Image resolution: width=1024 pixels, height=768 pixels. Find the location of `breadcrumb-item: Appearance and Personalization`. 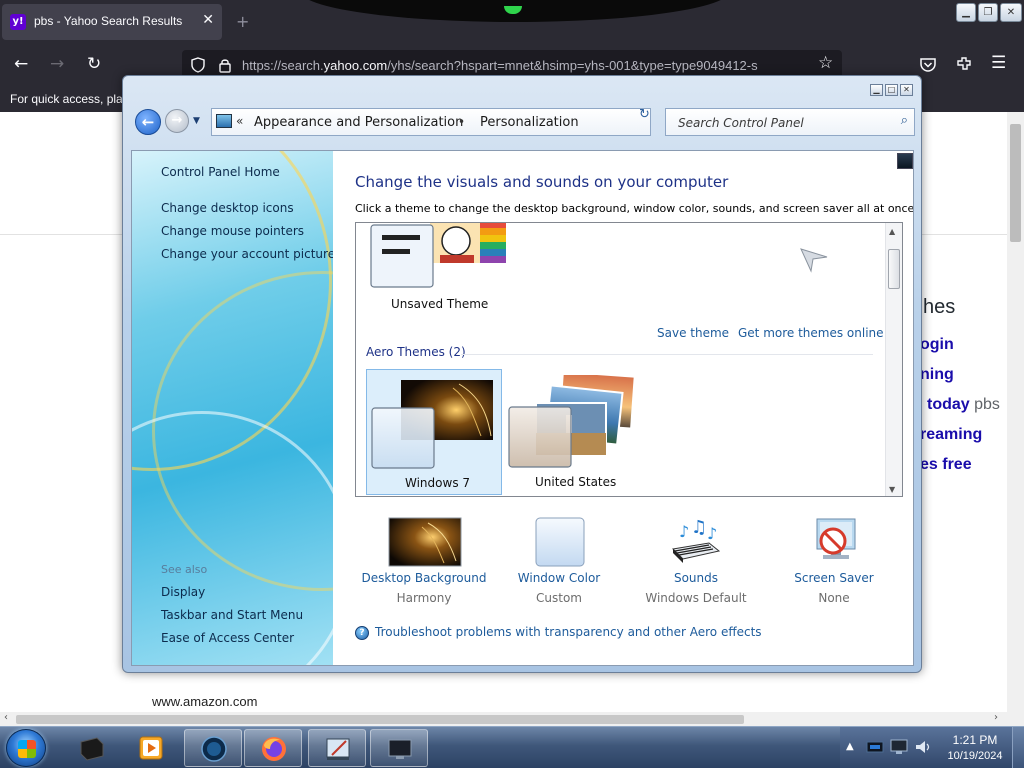

breadcrumb-item: Appearance and Personalization is located at coordinates (358, 122).